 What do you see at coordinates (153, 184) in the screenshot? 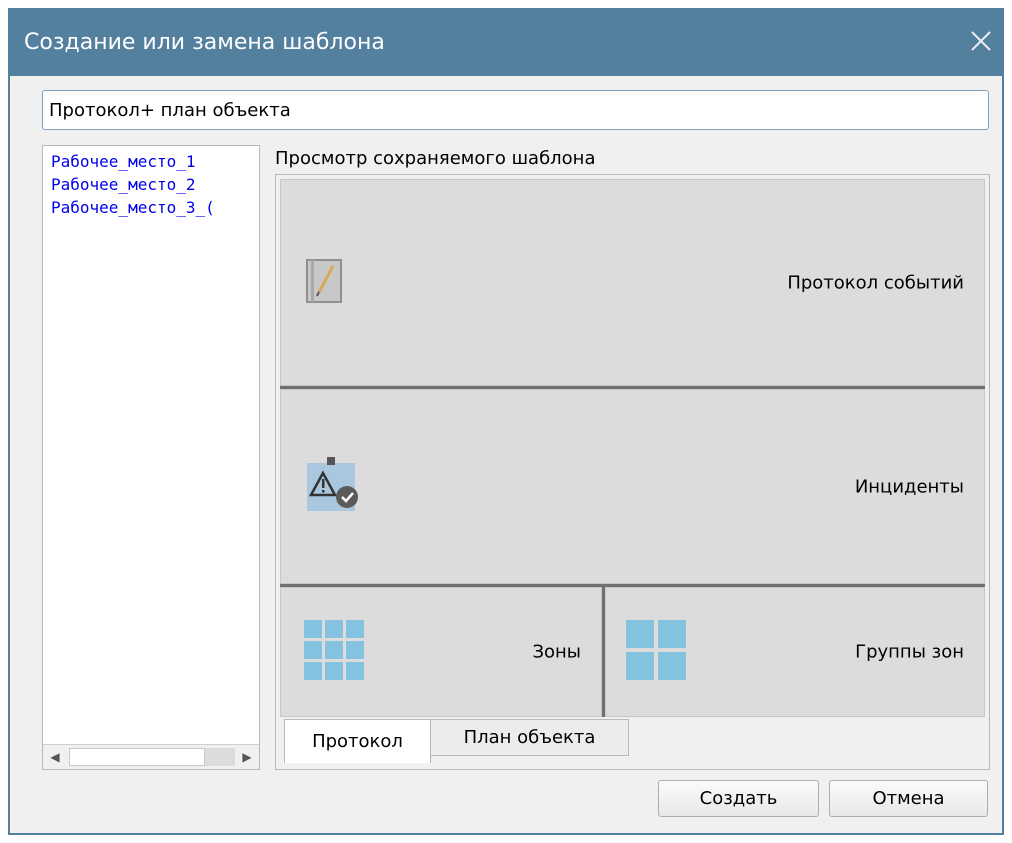
I see `list-item: Рабочее_место_2` at bounding box center [153, 184].